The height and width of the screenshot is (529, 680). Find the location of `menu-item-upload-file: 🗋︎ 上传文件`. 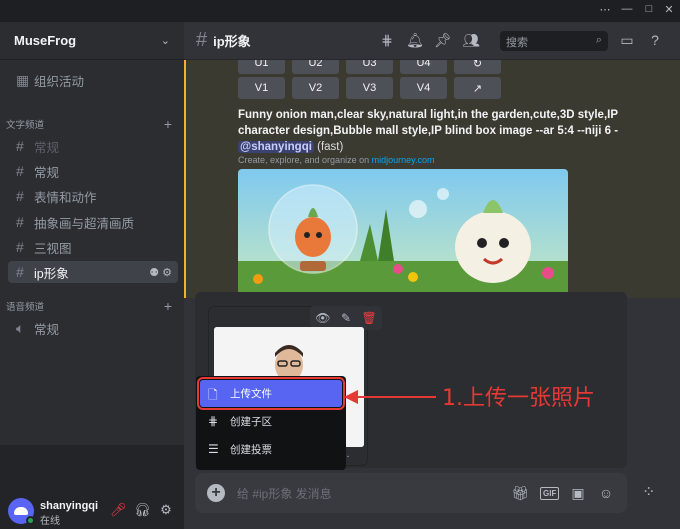

menu-item-upload-file: 🗋︎ 上传文件 is located at coordinates (271, 393).